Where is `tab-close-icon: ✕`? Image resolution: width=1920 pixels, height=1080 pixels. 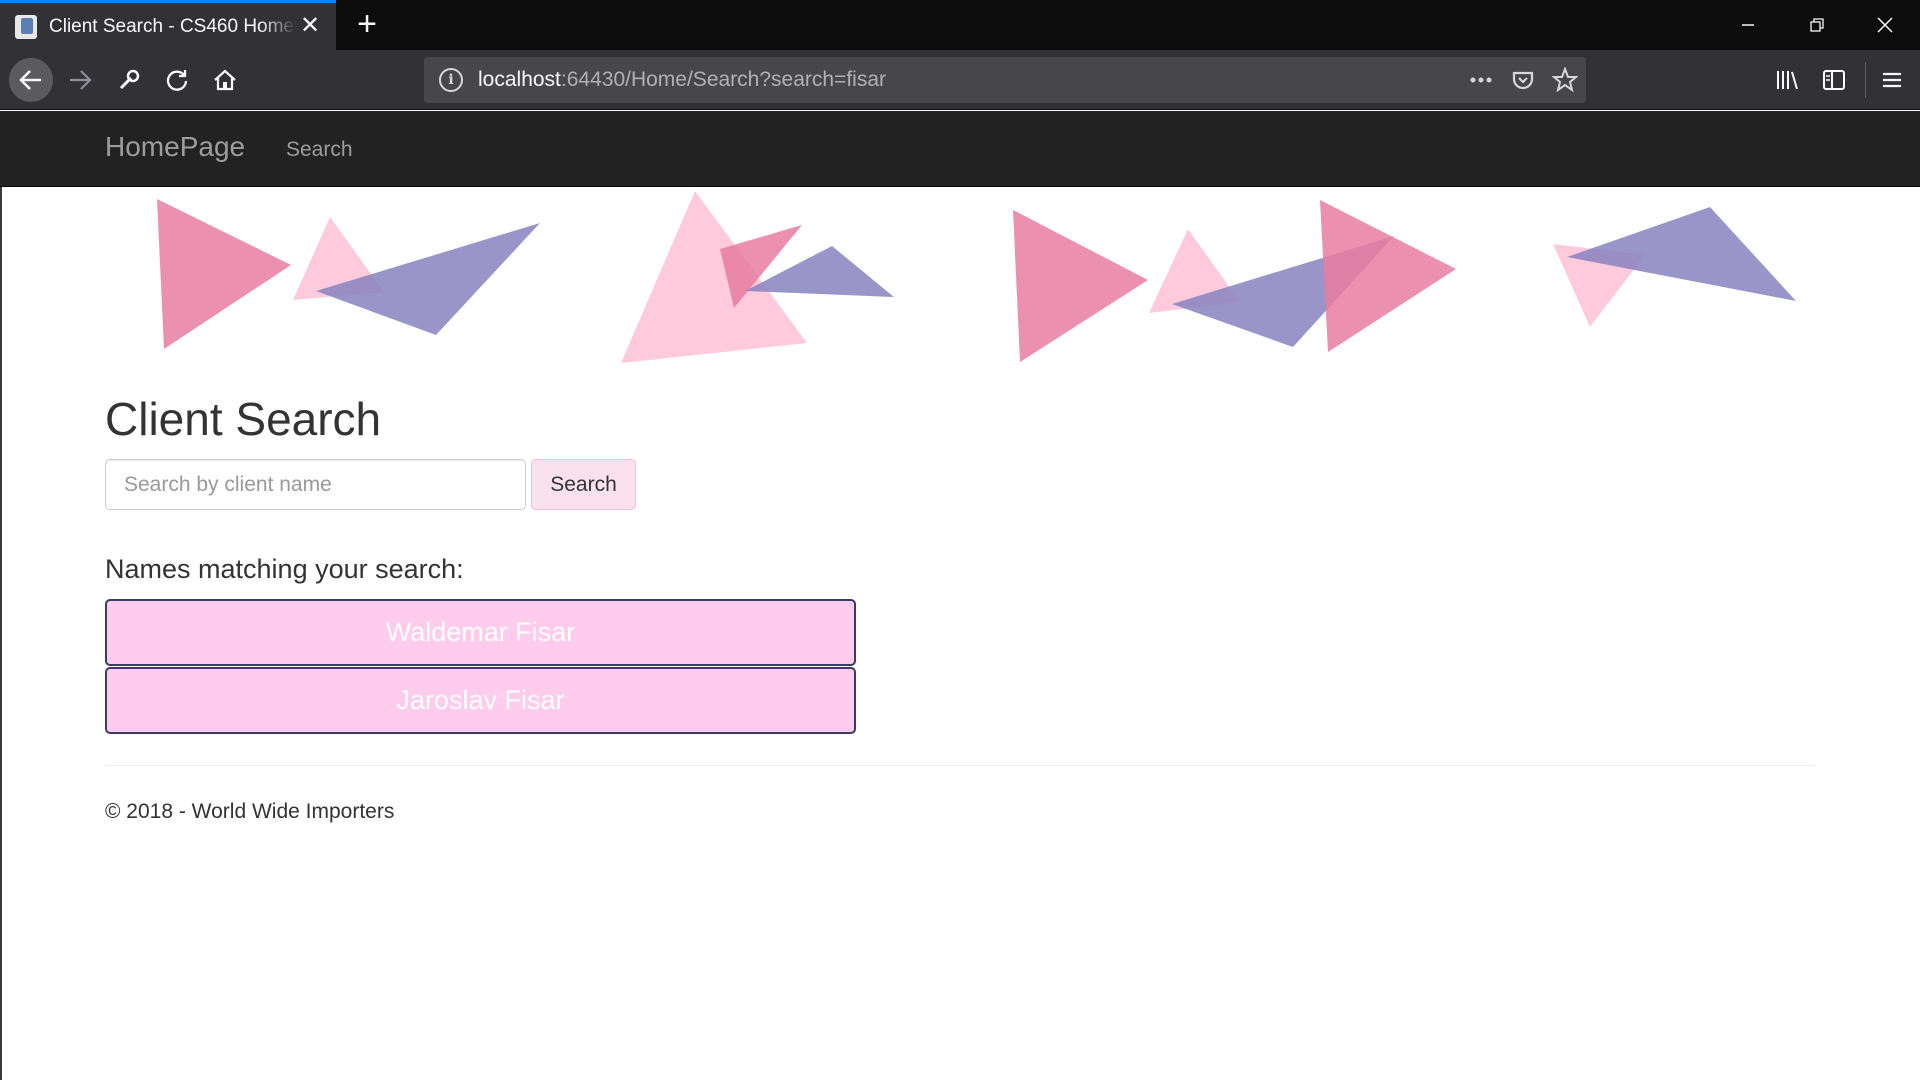 tab-close-icon: ✕ is located at coordinates (310, 26).